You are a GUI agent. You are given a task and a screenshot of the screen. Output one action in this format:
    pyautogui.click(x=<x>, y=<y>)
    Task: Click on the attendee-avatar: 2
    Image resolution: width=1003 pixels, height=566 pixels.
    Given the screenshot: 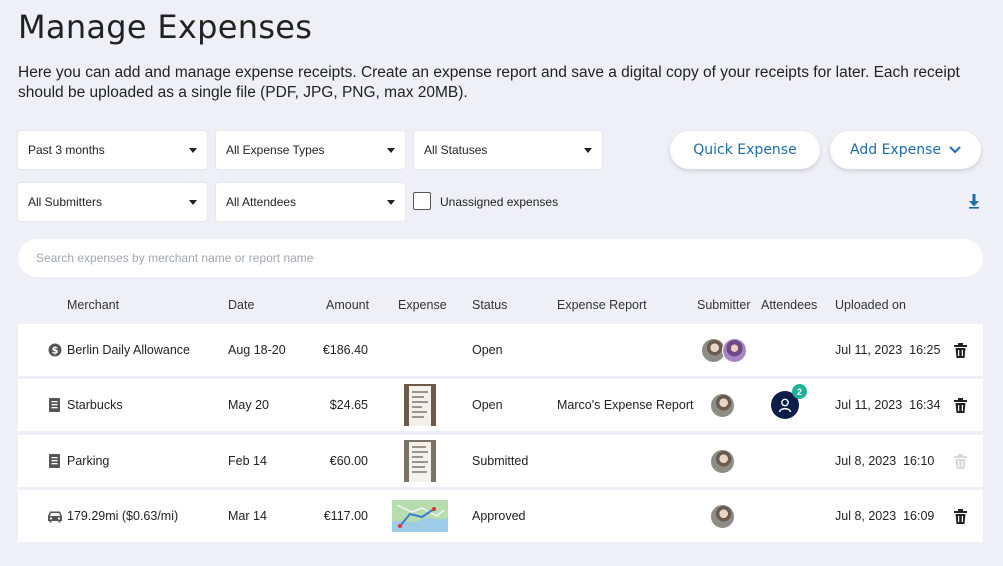 What is the action you would take?
    pyautogui.click(x=789, y=401)
    